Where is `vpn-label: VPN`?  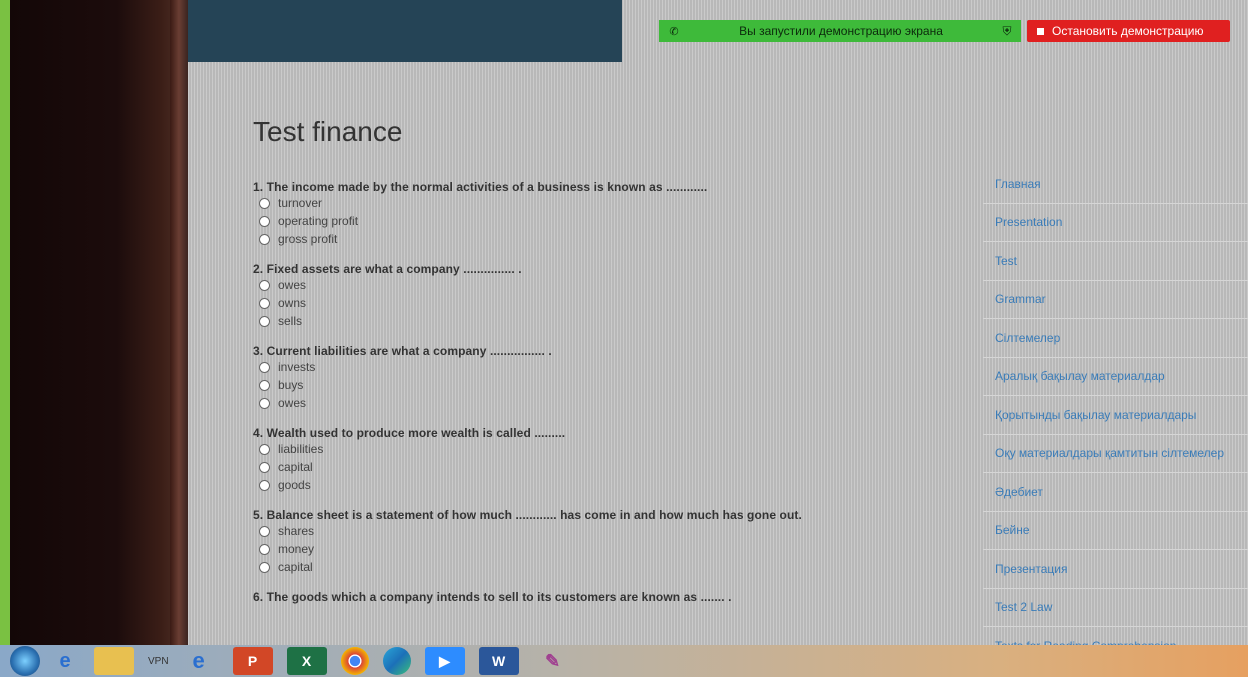 vpn-label: VPN is located at coordinates (158, 661).